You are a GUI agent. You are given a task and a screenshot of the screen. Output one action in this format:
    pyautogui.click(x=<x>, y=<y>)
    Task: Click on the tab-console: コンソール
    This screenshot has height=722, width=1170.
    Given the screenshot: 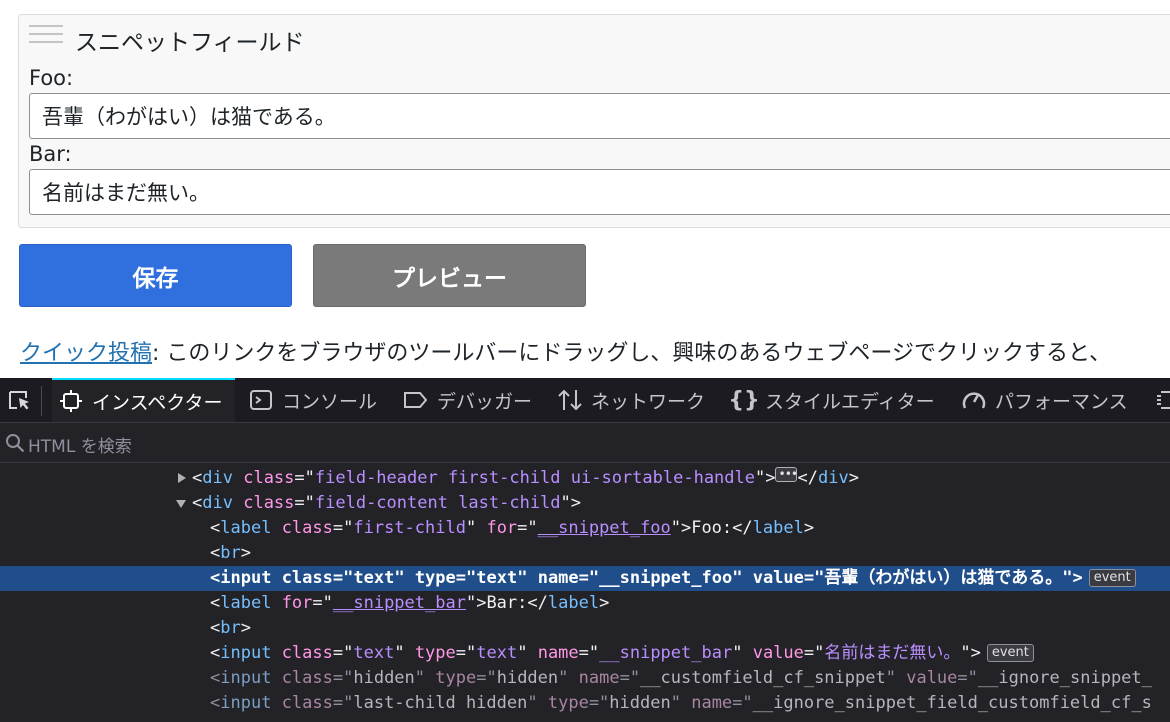 What is the action you would take?
    pyautogui.click(x=312, y=400)
    